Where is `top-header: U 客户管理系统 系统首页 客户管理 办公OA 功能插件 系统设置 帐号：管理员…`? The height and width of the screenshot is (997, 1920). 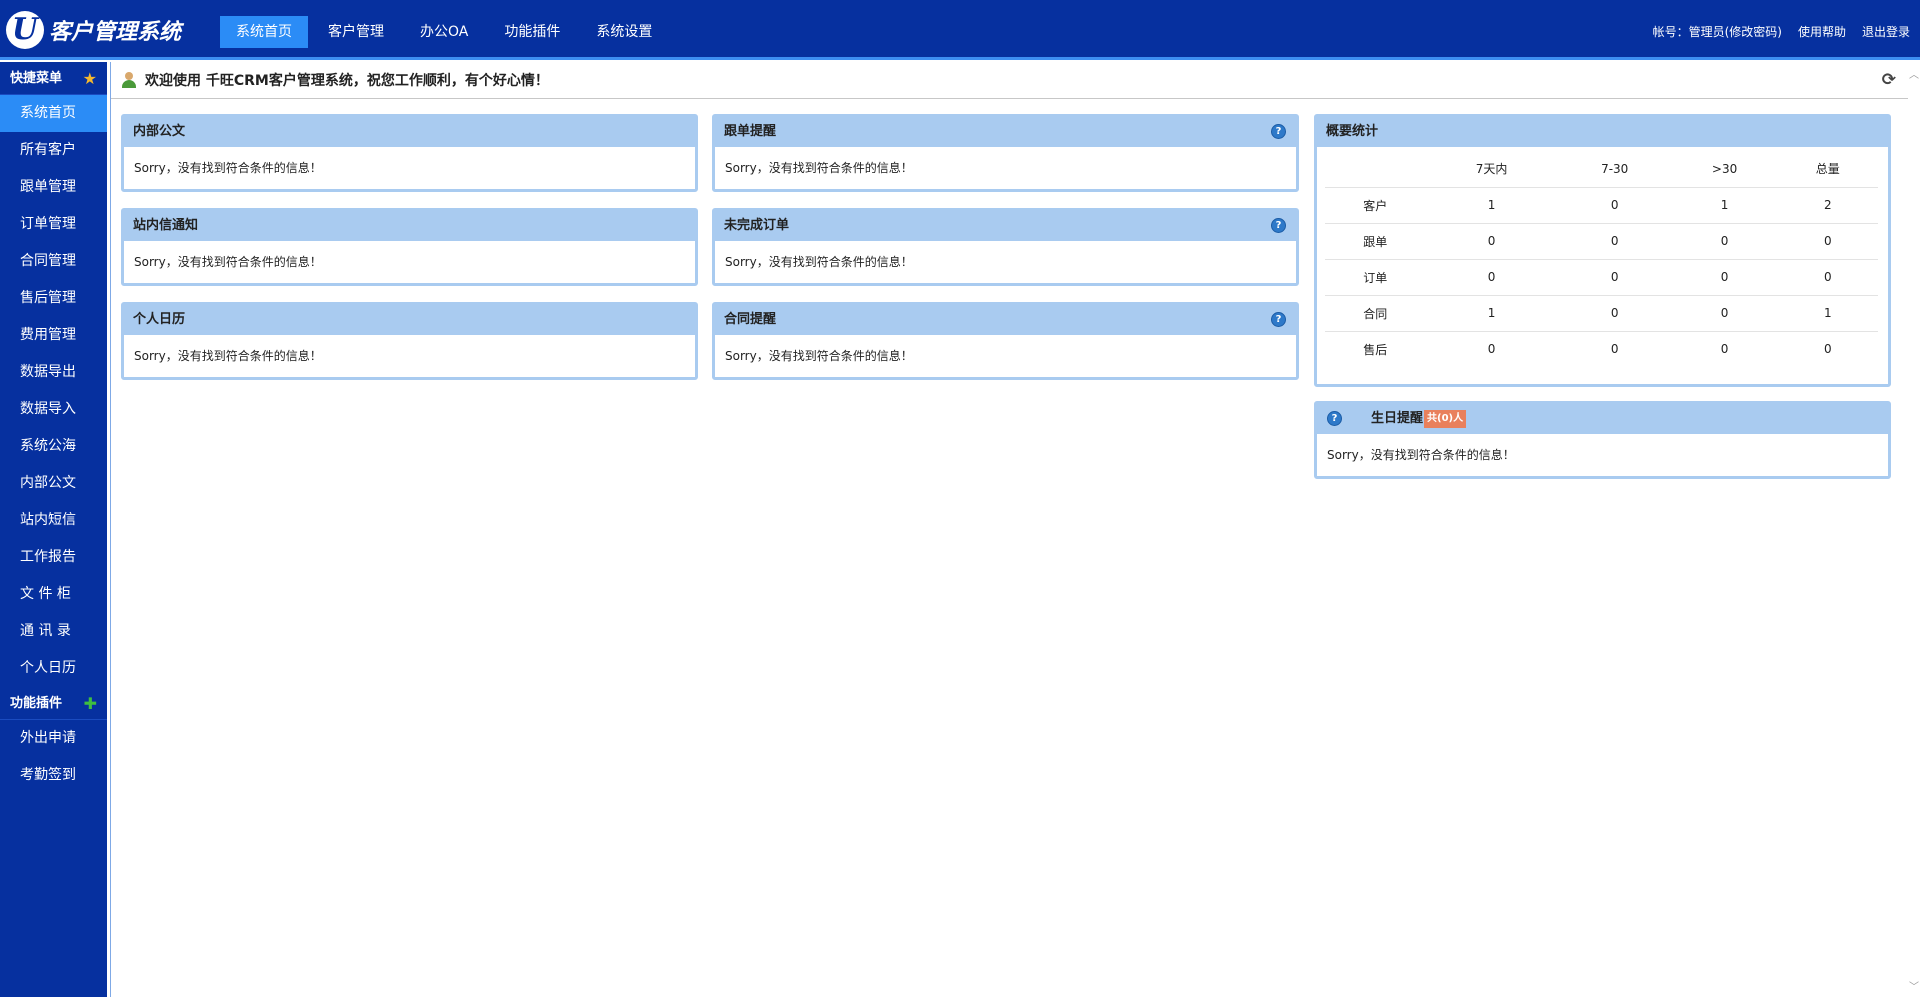 top-header: U 客户管理系统 系统首页 客户管理 办公OA 功能插件 系统设置 帐号：管理员… is located at coordinates (960, 30).